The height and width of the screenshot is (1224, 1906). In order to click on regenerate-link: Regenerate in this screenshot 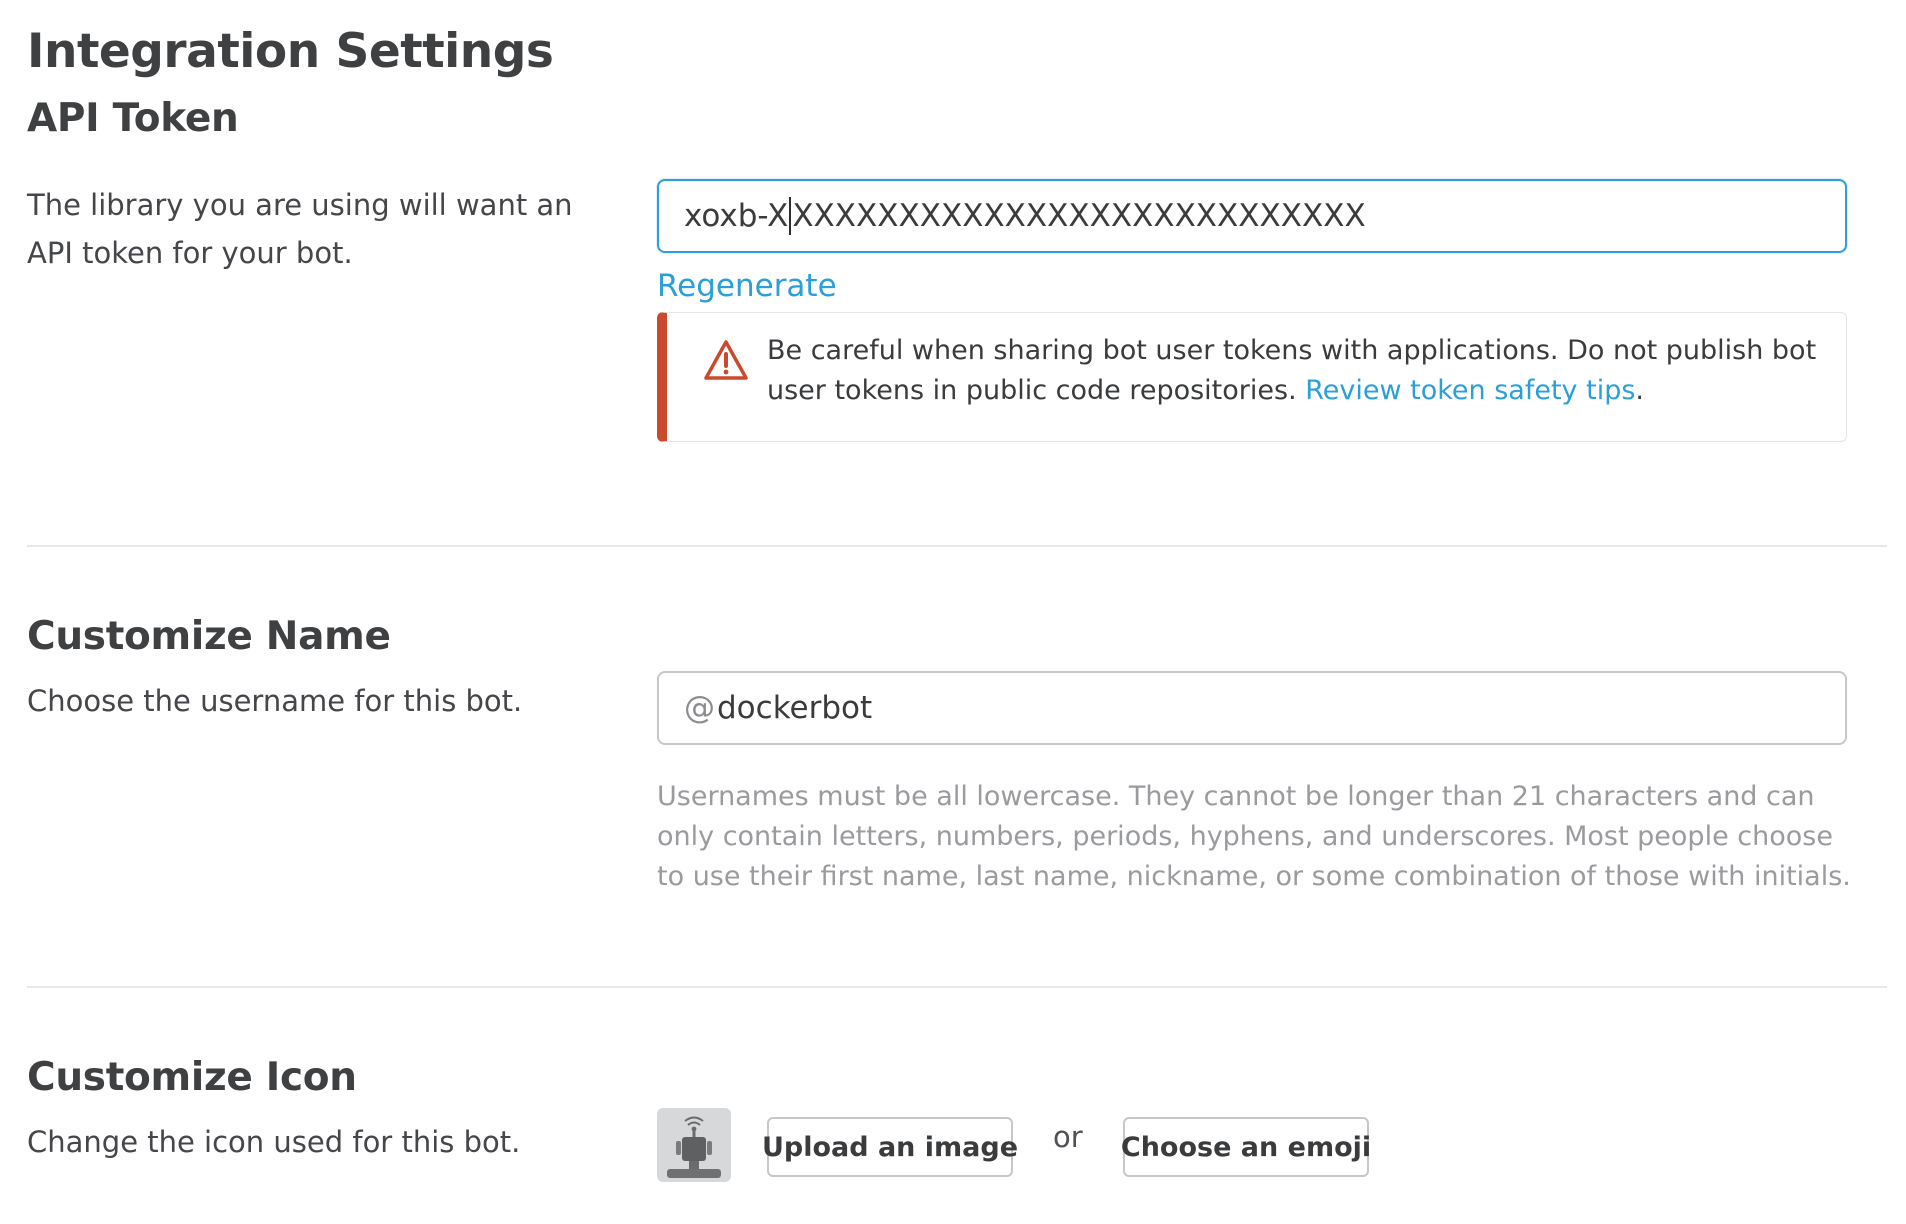, I will do `click(747, 286)`.